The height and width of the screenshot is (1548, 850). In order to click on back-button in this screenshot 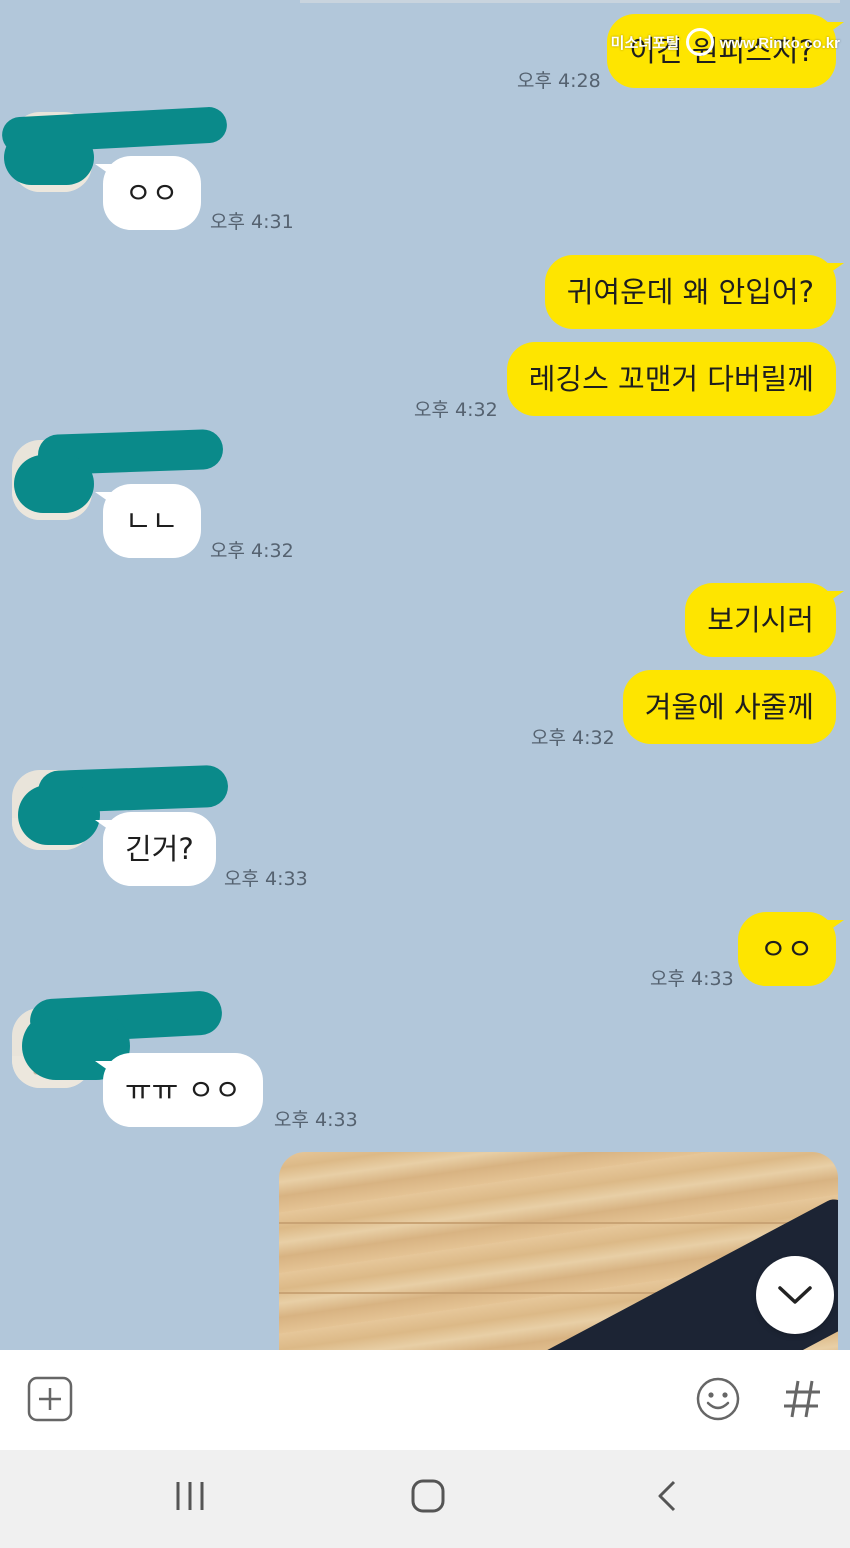, I will do `click(668, 1498)`.